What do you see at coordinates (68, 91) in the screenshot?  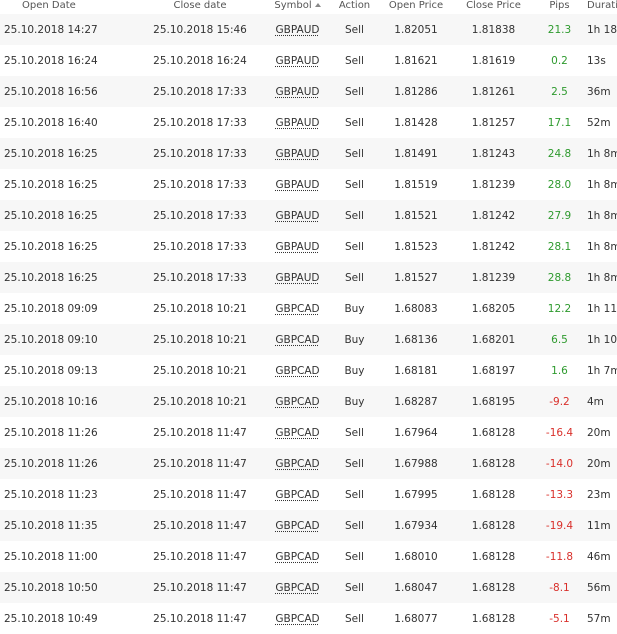 I see `open-date-cell: 25.10.2018 16:56` at bounding box center [68, 91].